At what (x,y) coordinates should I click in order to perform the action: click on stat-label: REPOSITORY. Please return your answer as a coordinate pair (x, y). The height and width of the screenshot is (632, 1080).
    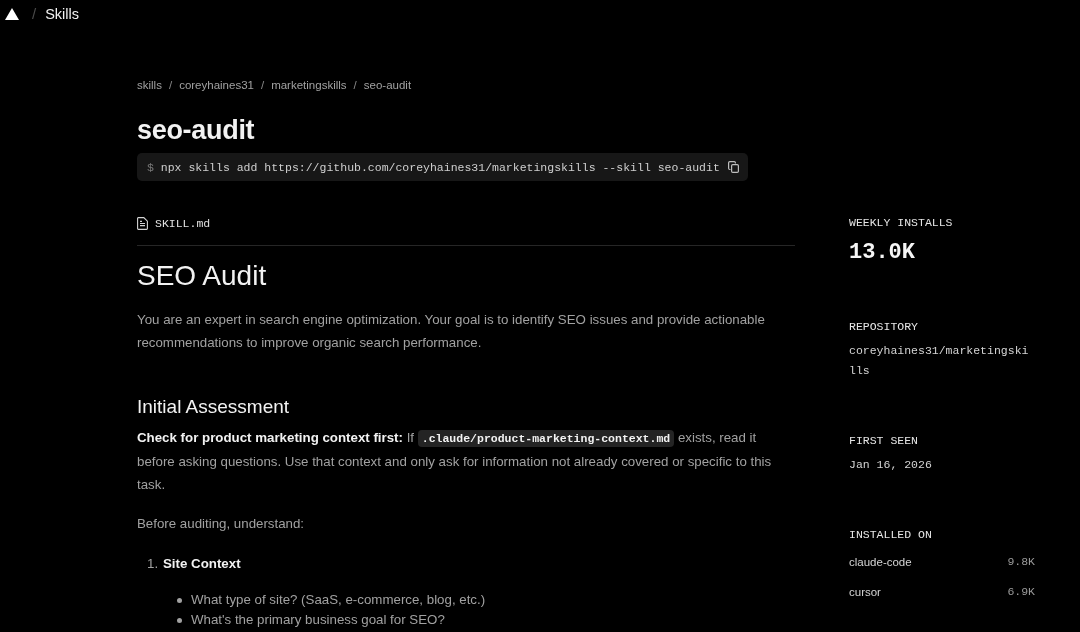
    Looking at the image, I should click on (884, 327).